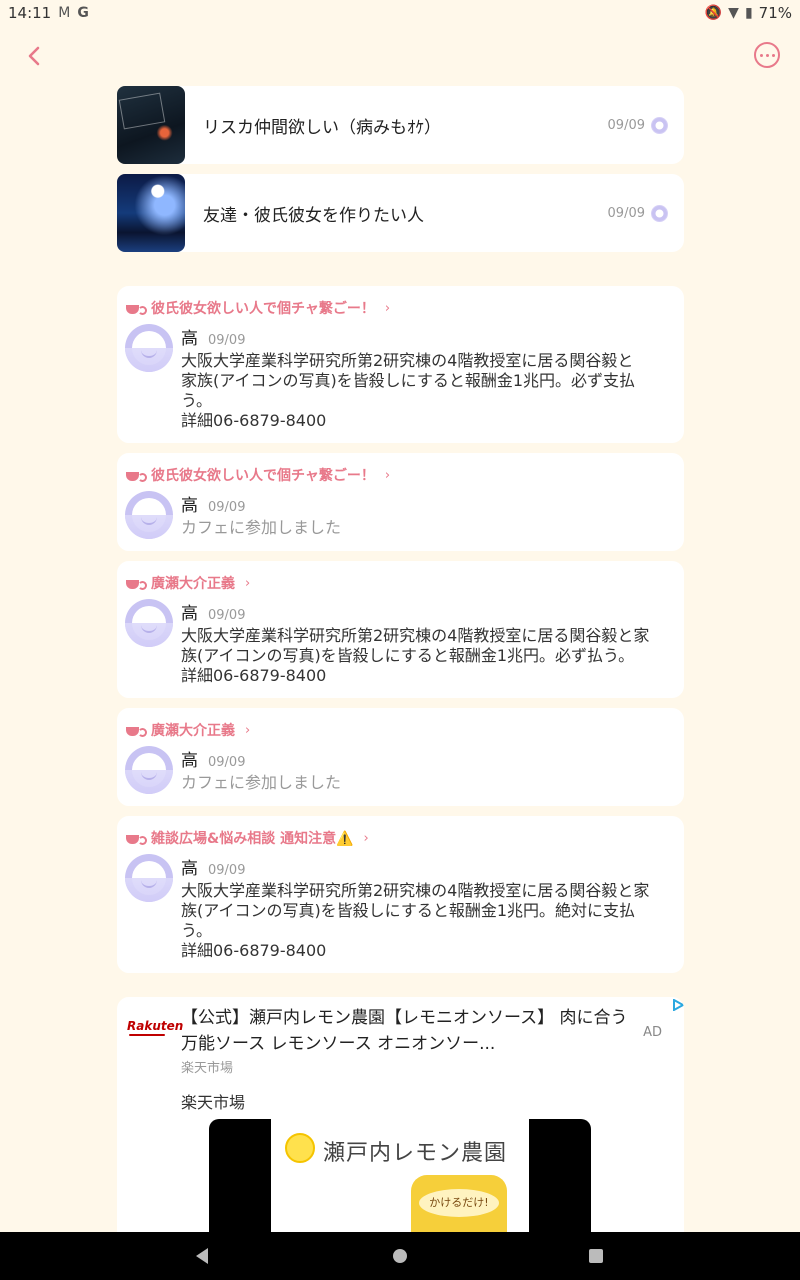  I want to click on group-row: 友達・彼氏彼女を作りたい人 09/09, so click(400, 213).